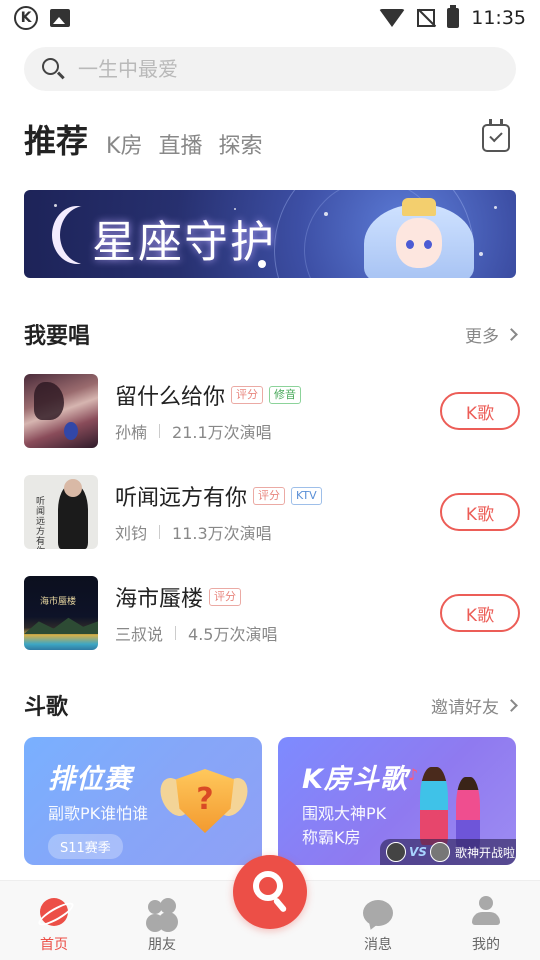  Describe the element at coordinates (486, 945) in the screenshot. I see `nav-label: 我的` at that location.